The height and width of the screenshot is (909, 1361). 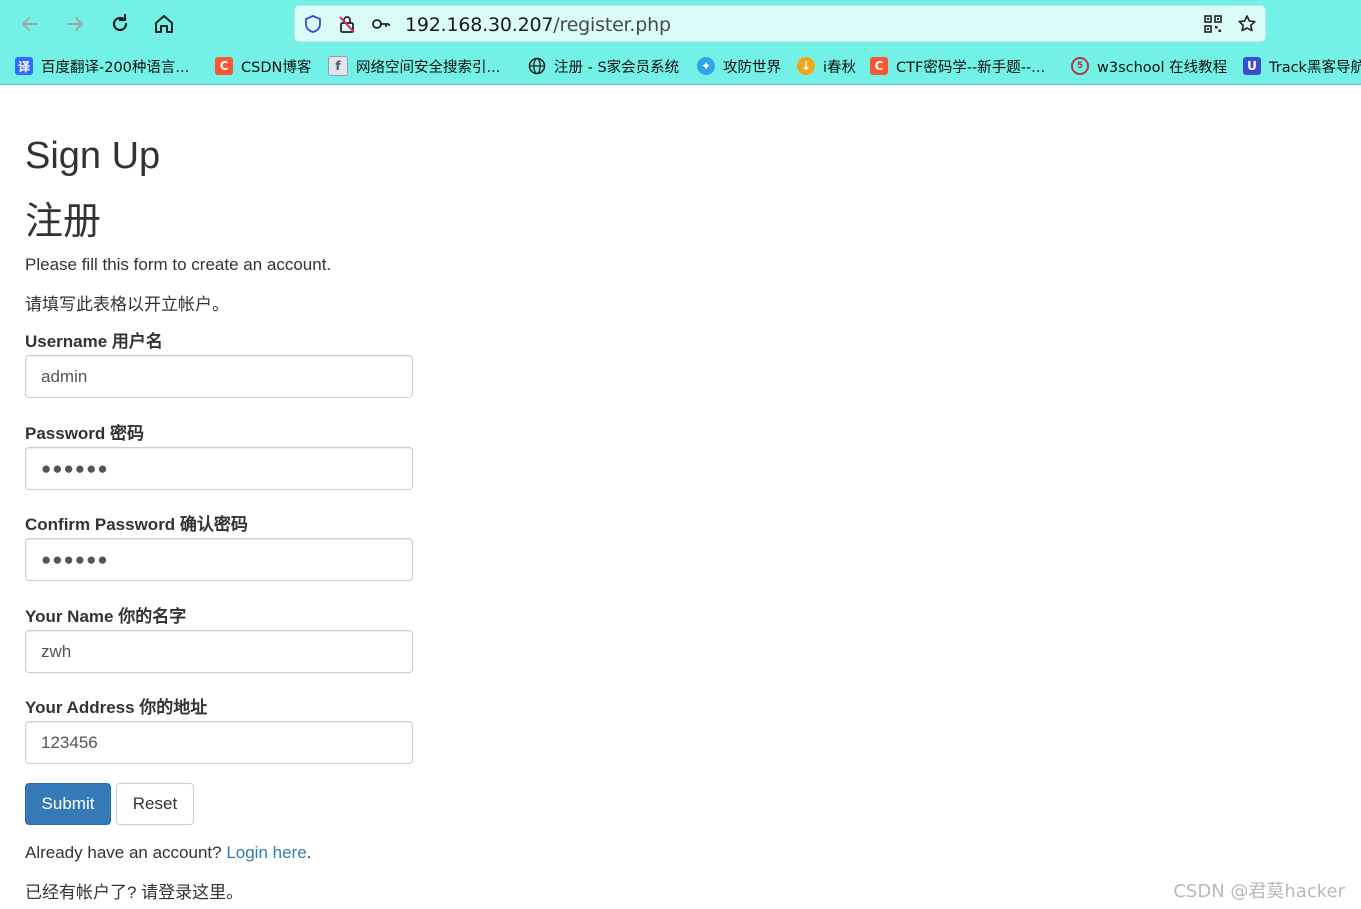 I want to click on login-prompt-text: Already have an account?, so click(x=126, y=852).